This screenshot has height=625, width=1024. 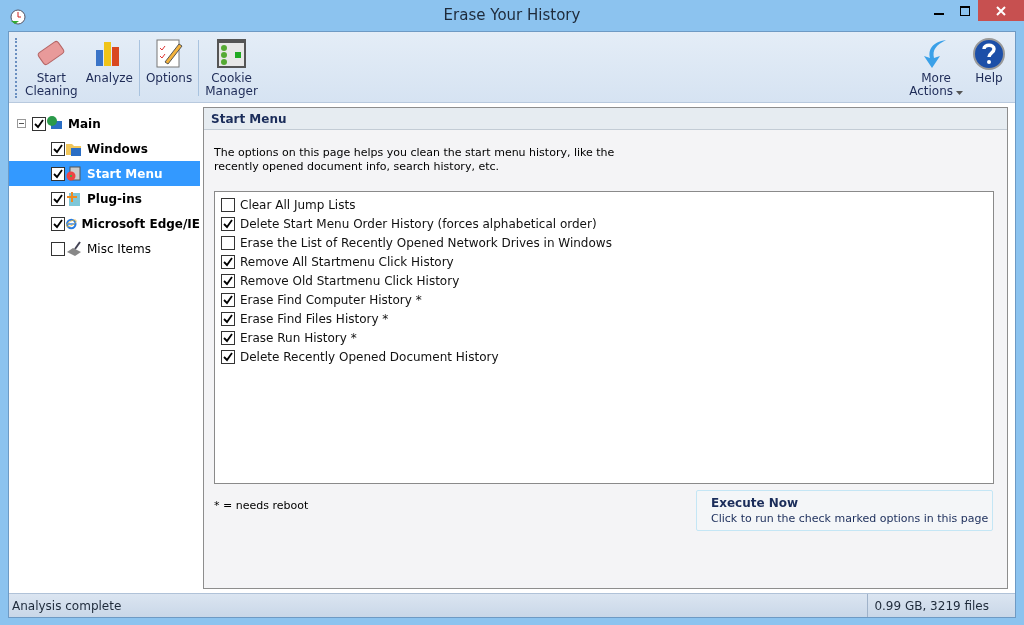 I want to click on tree-item: Plug-ins, so click(x=104, y=198).